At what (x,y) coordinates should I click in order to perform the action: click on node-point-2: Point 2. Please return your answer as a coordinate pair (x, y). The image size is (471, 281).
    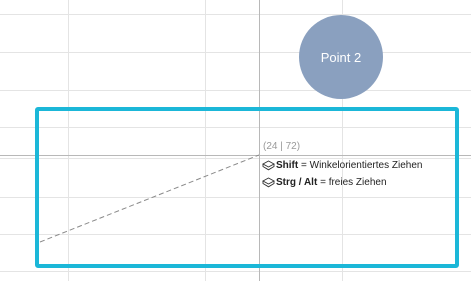
    Looking at the image, I should click on (341, 57).